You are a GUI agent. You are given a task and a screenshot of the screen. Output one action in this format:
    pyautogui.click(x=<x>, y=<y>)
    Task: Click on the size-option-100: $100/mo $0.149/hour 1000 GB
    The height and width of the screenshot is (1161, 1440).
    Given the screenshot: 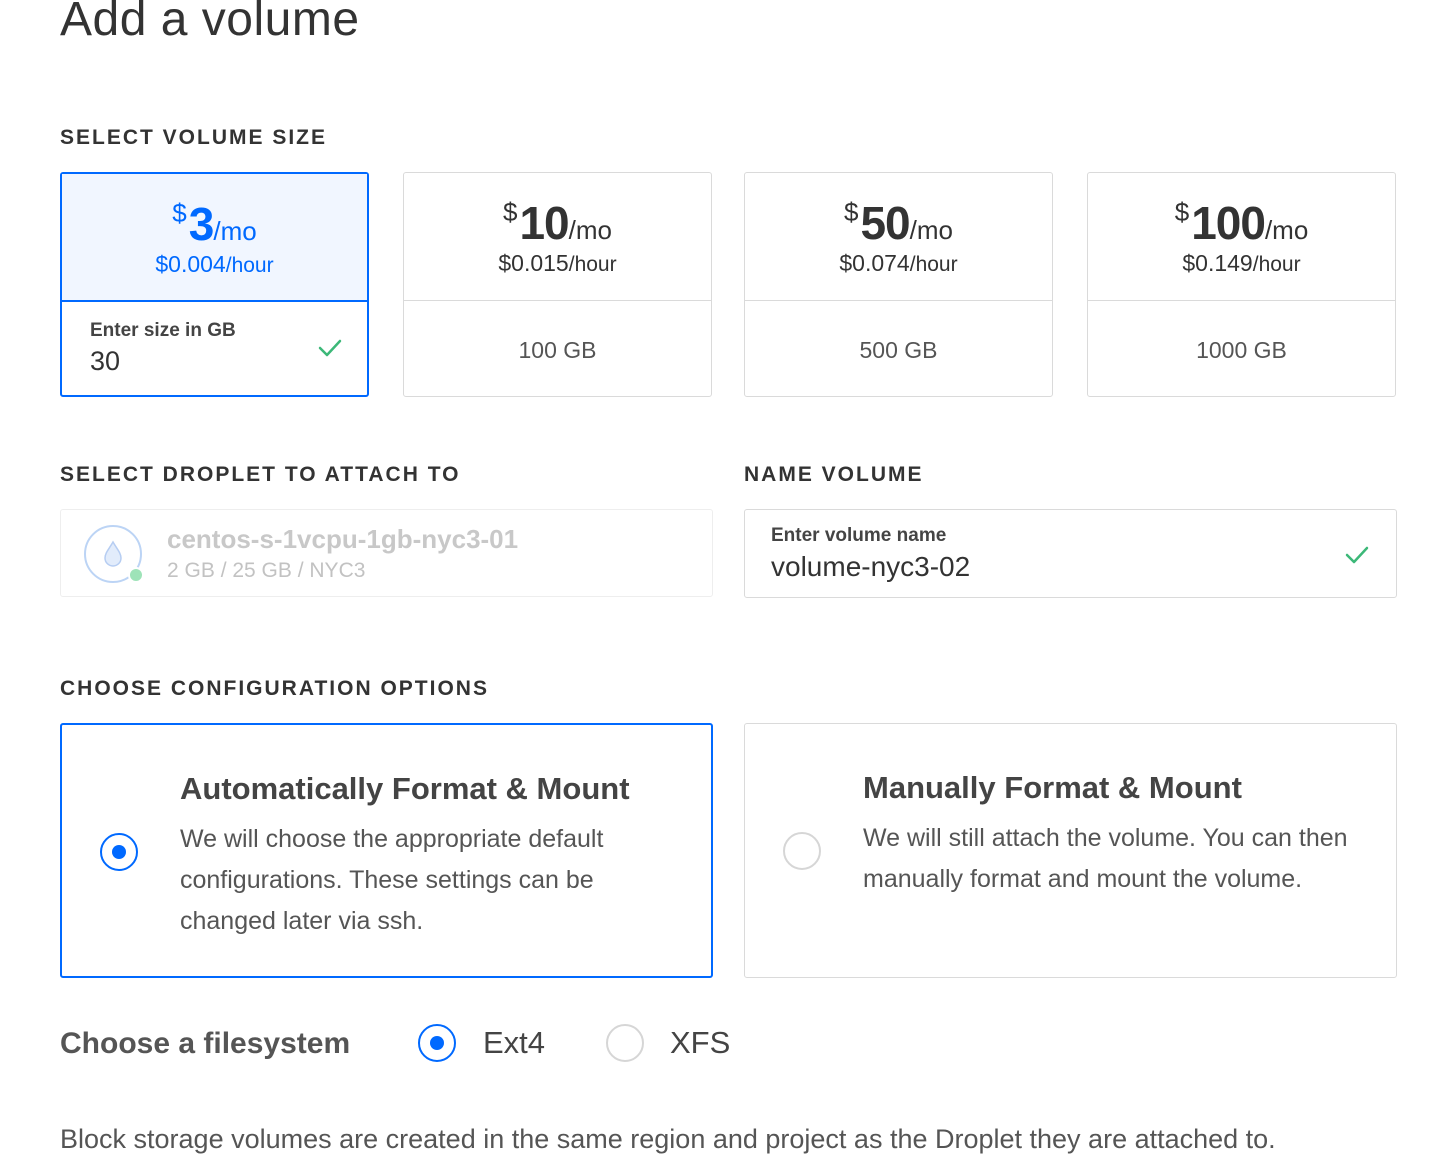 What is the action you would take?
    pyautogui.click(x=1241, y=284)
    